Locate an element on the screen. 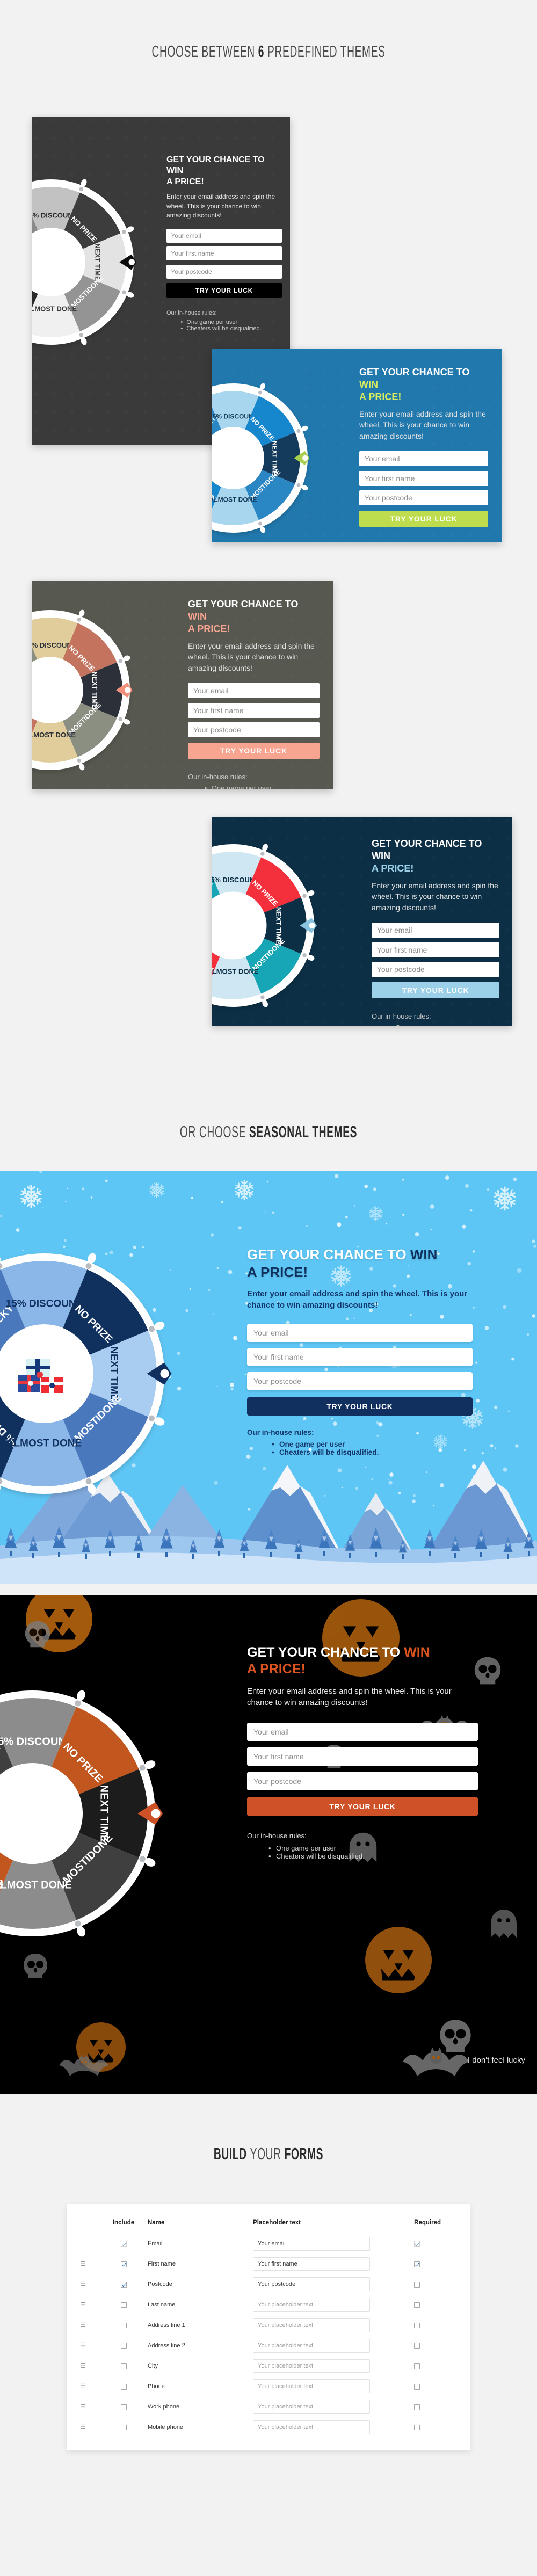 The image size is (537, 2576). field-name-label: Address line 1 is located at coordinates (166, 2325).